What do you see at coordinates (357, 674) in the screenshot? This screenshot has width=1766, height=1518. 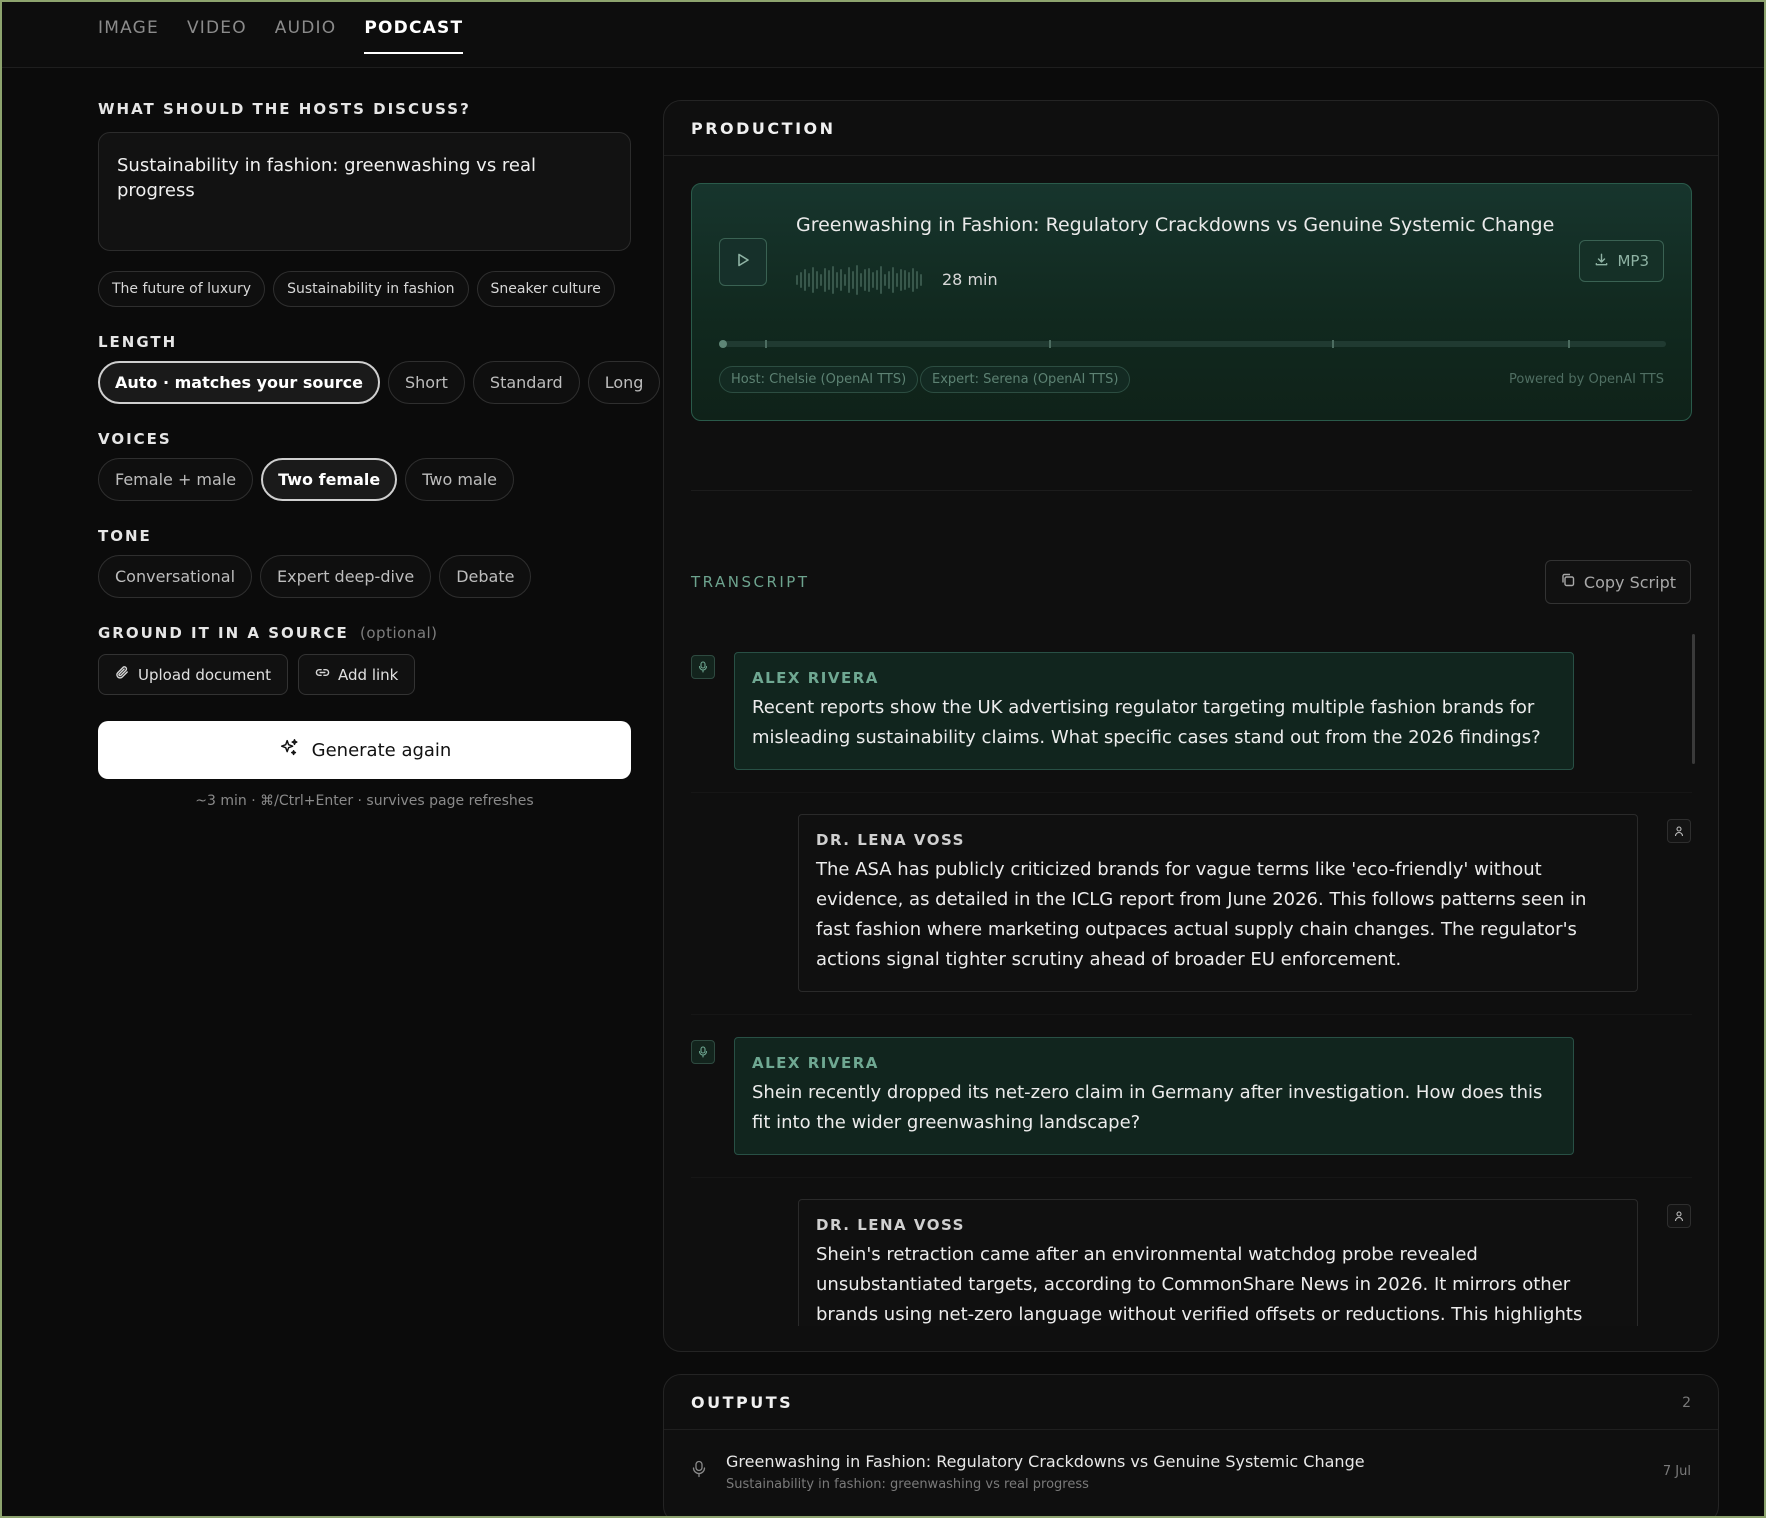 I see `add-link-button: Add link` at bounding box center [357, 674].